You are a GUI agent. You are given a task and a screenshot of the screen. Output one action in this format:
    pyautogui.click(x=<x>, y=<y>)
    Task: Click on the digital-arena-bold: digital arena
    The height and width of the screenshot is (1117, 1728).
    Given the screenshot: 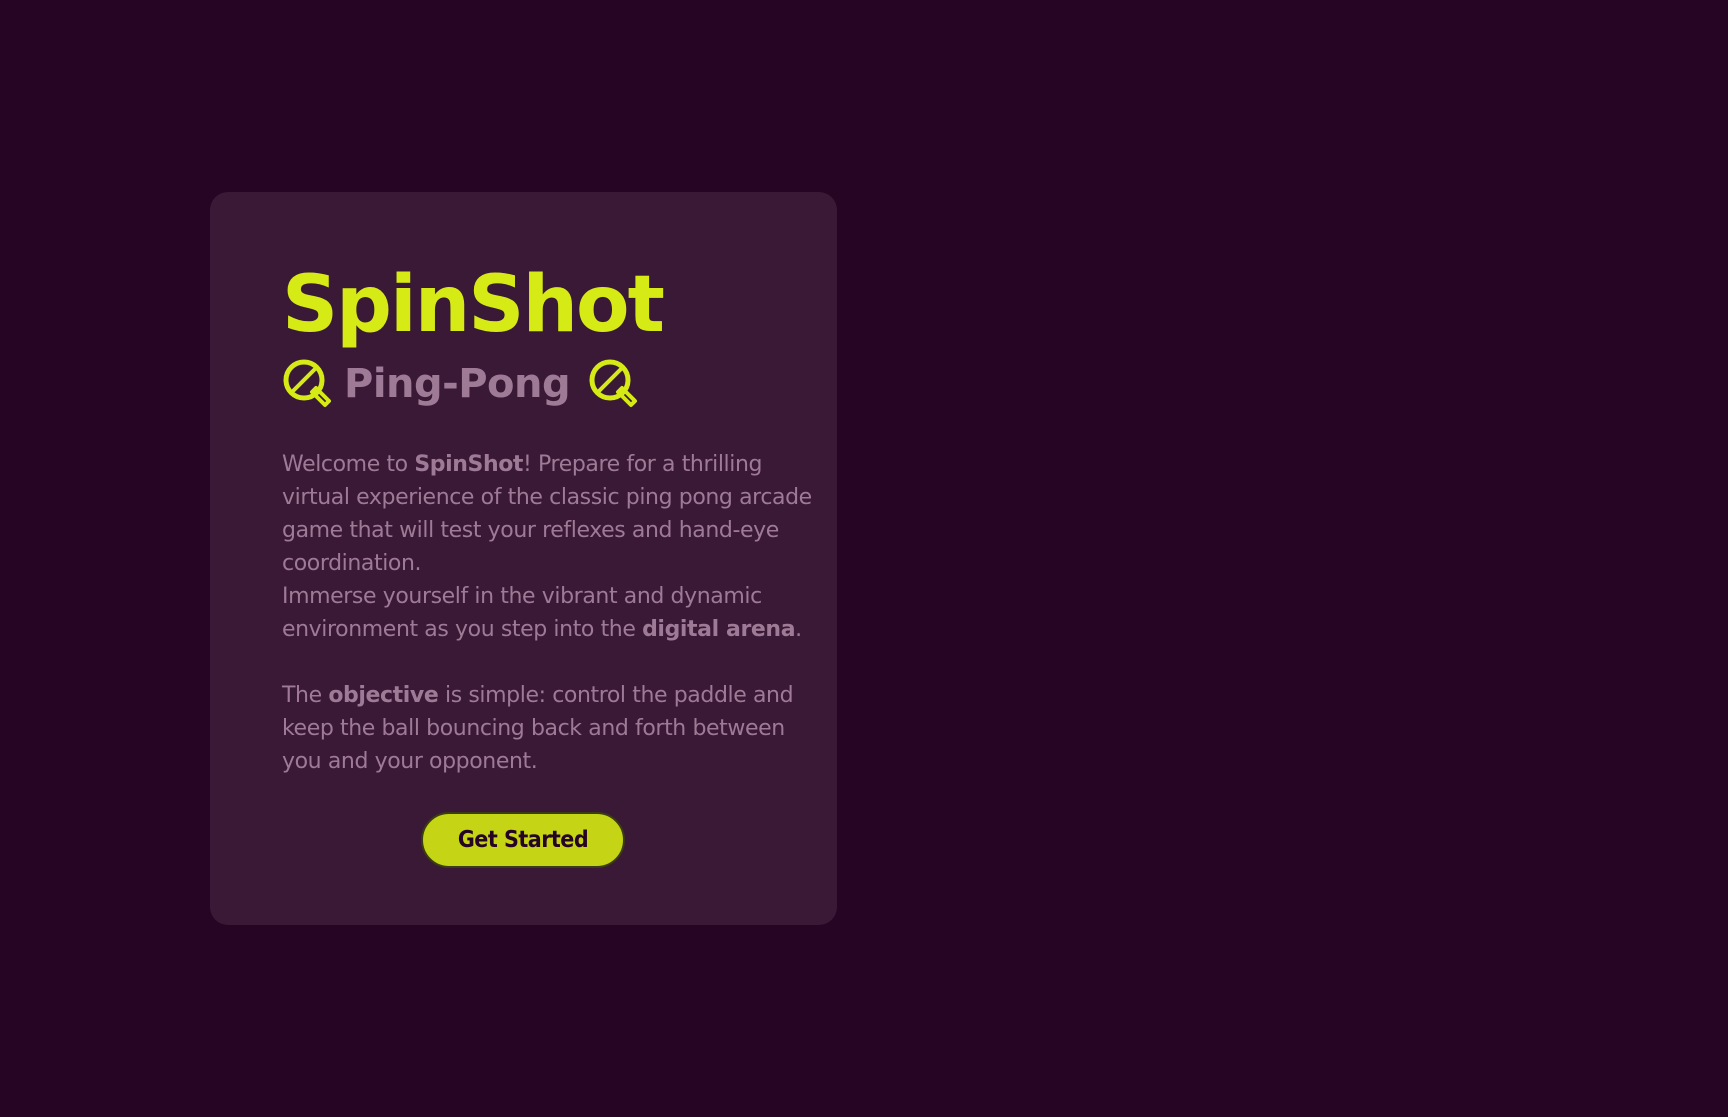 What is the action you would take?
    pyautogui.click(x=719, y=629)
    